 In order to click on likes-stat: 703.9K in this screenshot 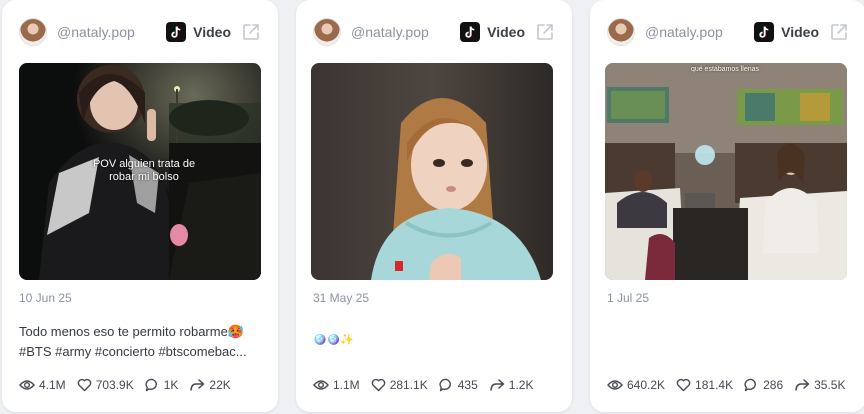, I will do `click(105, 385)`.